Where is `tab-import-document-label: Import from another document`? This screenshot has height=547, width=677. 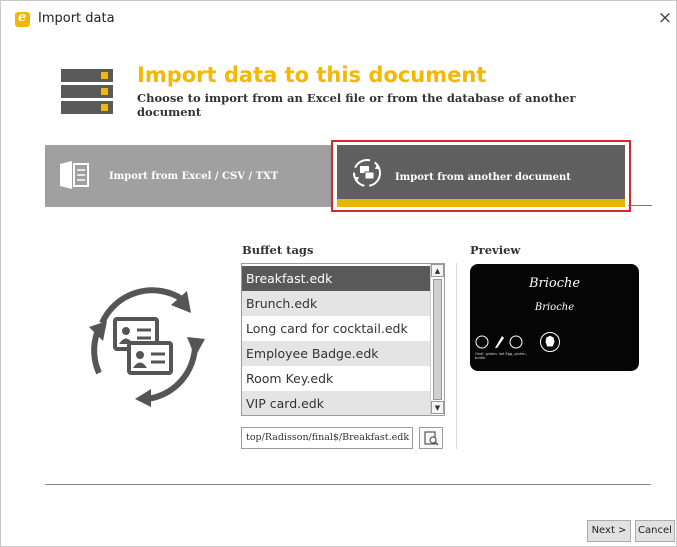
tab-import-document-label: Import from another document is located at coordinates (483, 177).